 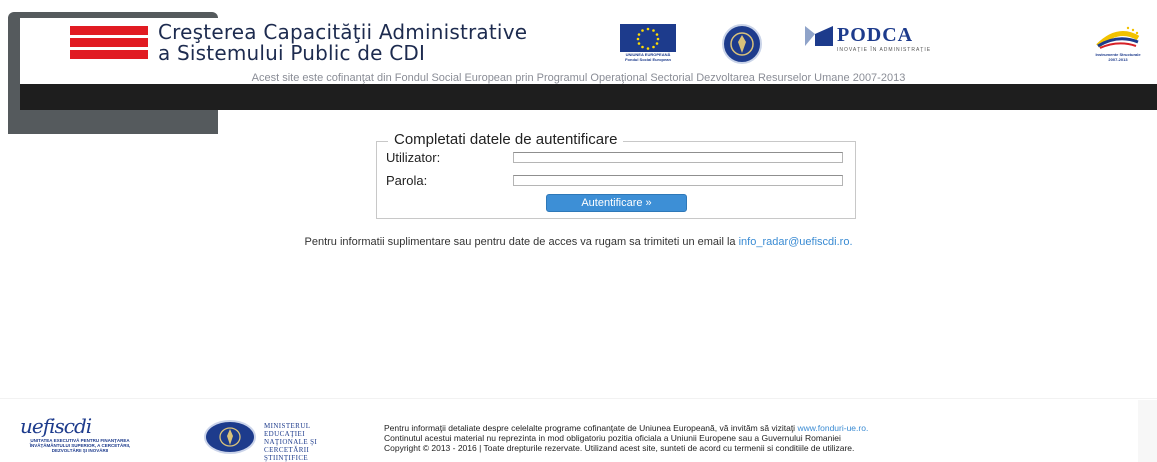 I want to click on site-title-line1: Creşterea Capacităţii Administrative, so click(x=343, y=32).